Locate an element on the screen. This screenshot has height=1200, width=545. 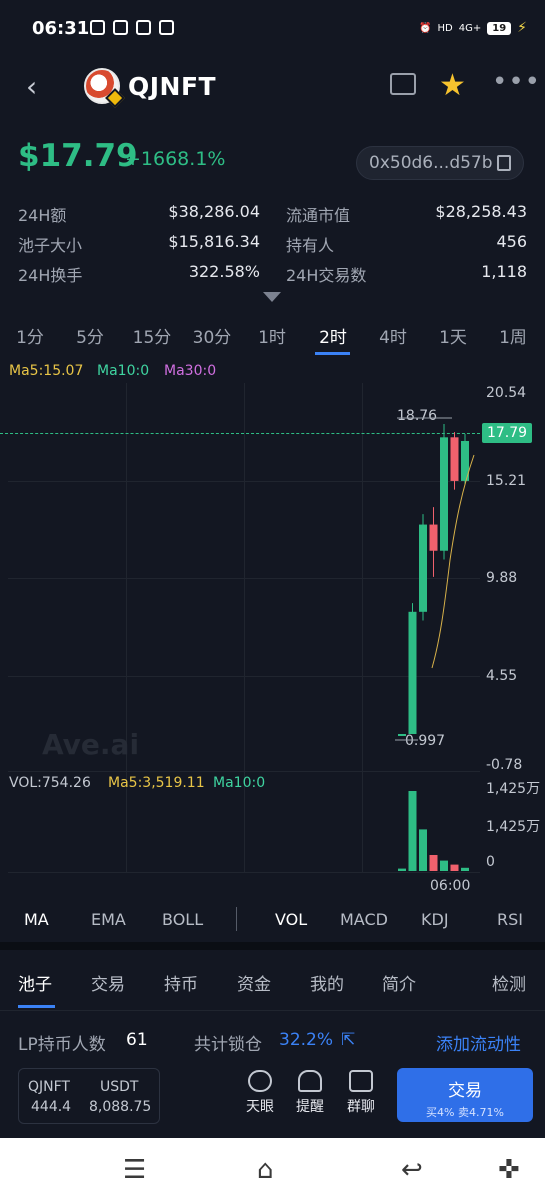
trade-label: 交易 is located at coordinates (465, 1091).